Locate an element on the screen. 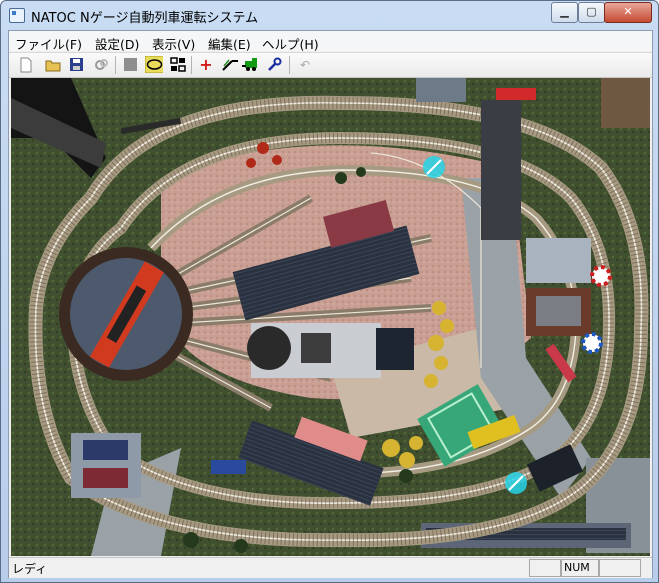 Image resolution: width=659 pixels, height=583 pixels. title-bar: NATOC Nゲージ自動列車運転システム ▁ ▢ ✕ is located at coordinates (329, 15).